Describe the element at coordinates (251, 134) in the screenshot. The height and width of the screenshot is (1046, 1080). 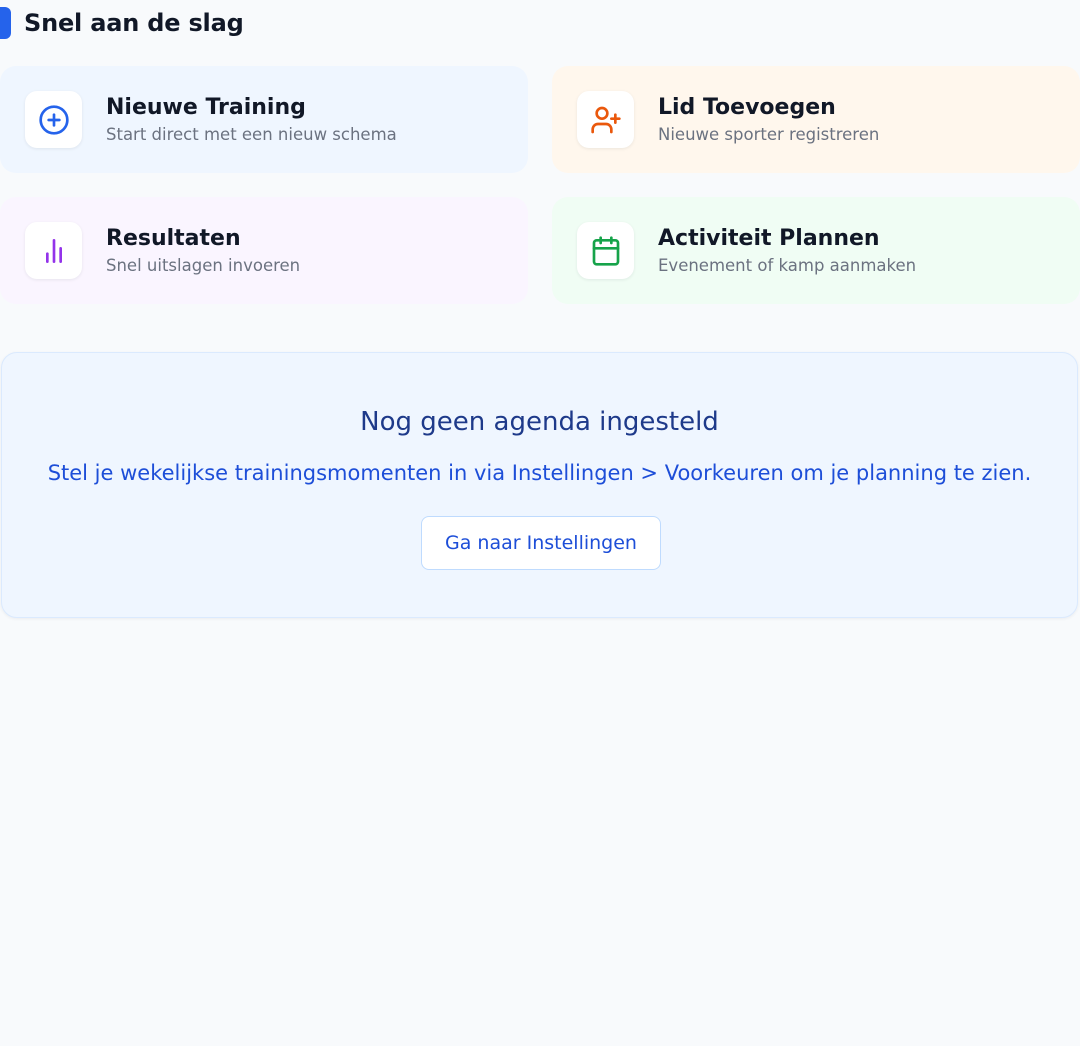
I see `quick-action-subtitle: Start direct met een nieuw schema` at that location.